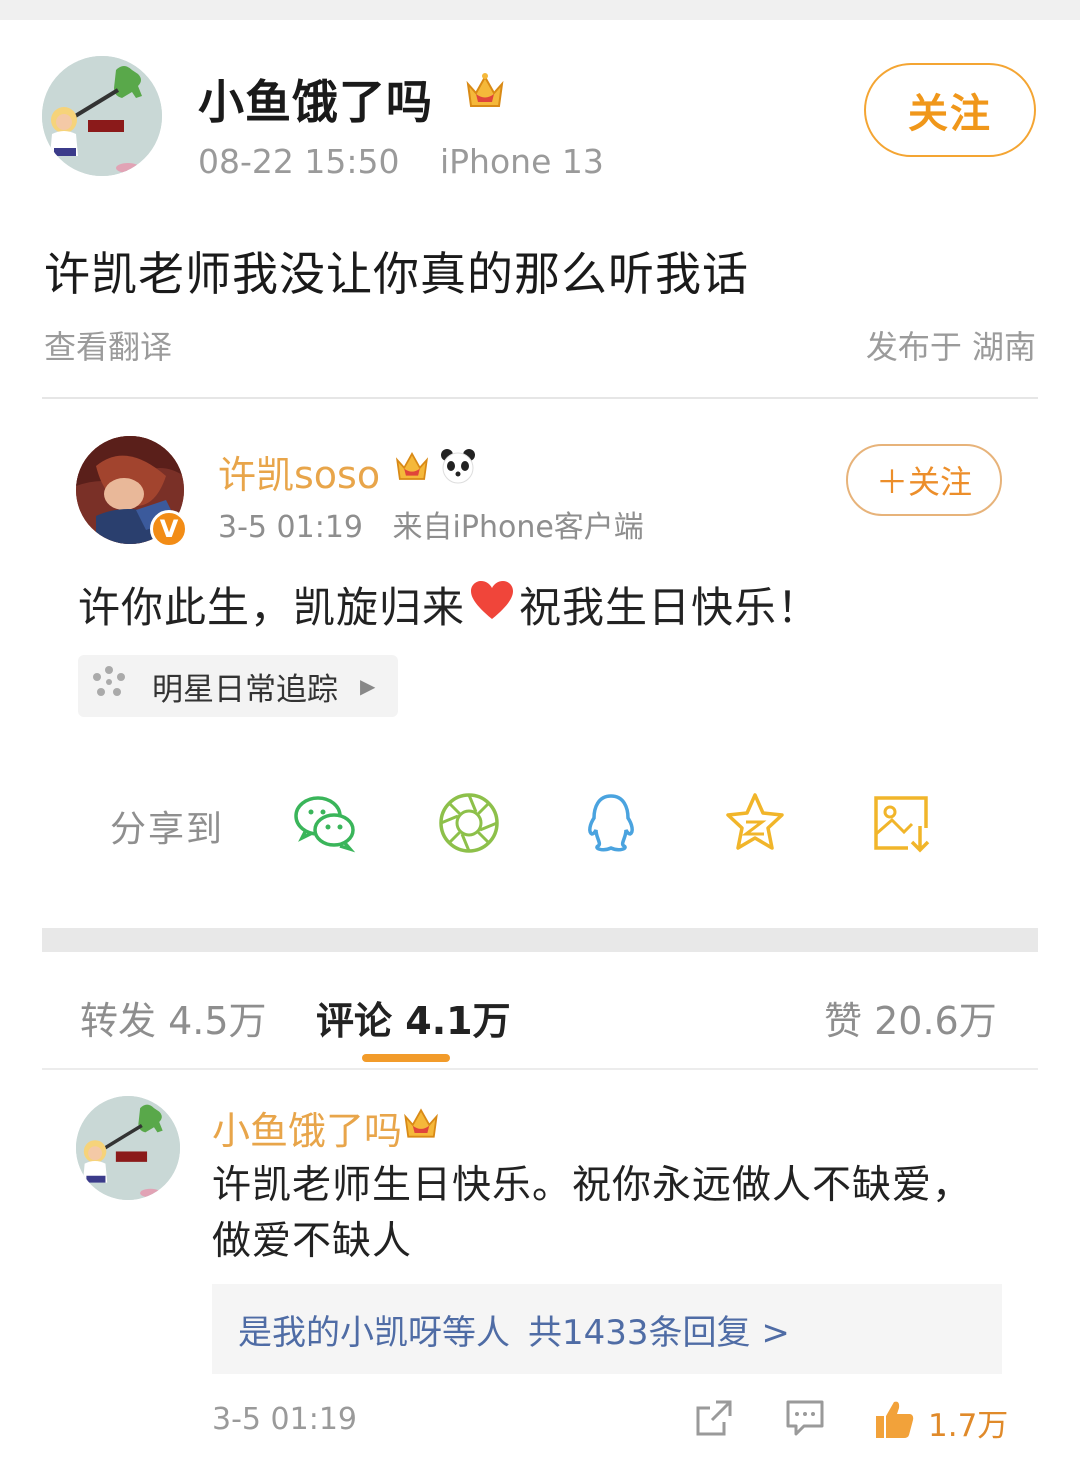 The image size is (1080, 1480). Describe the element at coordinates (924, 480) in the screenshot. I see `quoted-follow-button: ＋关注` at that location.